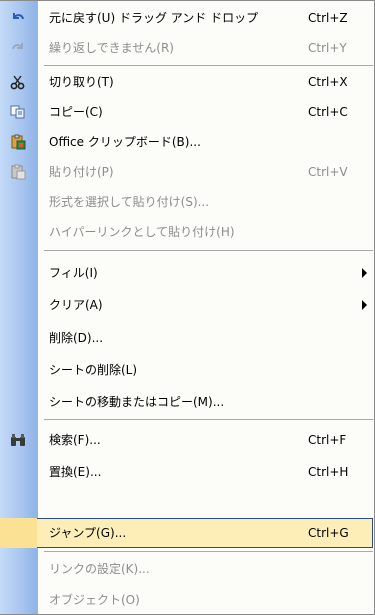 The width and height of the screenshot is (375, 615). I want to click on menu-item-object: オブジェクト(O), so click(186, 600).